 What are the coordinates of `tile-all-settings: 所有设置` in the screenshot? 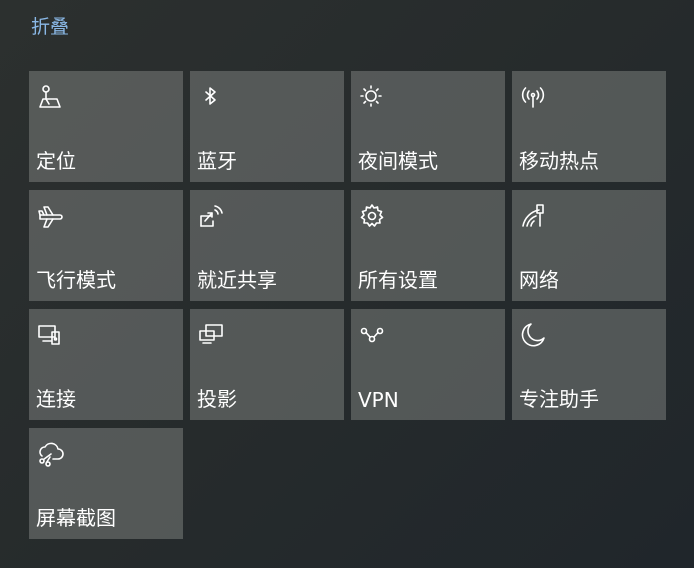 It's located at (428, 245).